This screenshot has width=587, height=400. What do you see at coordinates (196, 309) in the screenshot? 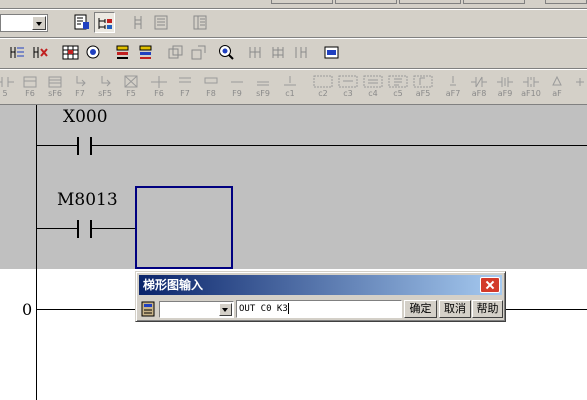
I see `instruction-type-select` at bounding box center [196, 309].